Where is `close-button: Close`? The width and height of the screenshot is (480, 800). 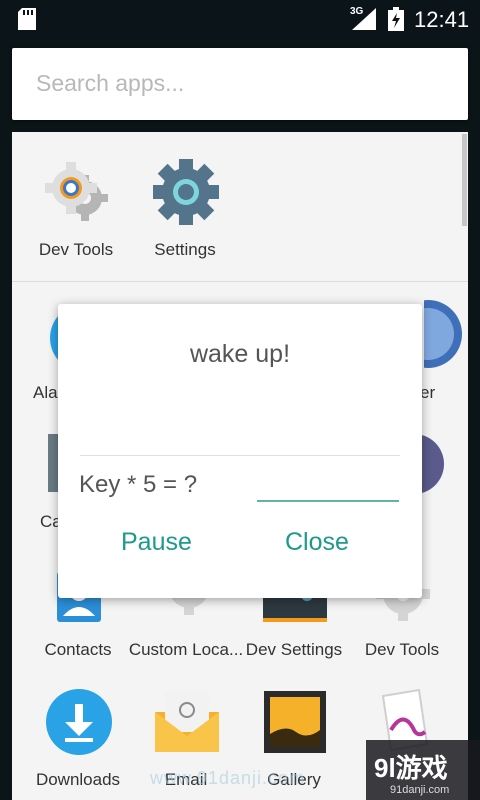 close-button: Close is located at coordinates (317, 542).